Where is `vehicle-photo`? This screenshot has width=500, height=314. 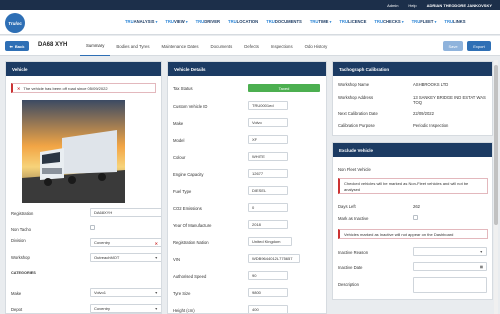 vehicle-photo is located at coordinates (73, 151).